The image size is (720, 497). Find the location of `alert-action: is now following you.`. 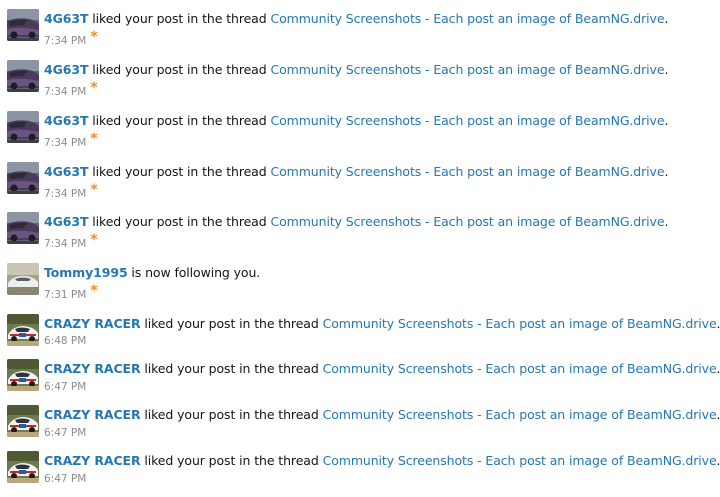

alert-action: is now following you. is located at coordinates (194, 272).